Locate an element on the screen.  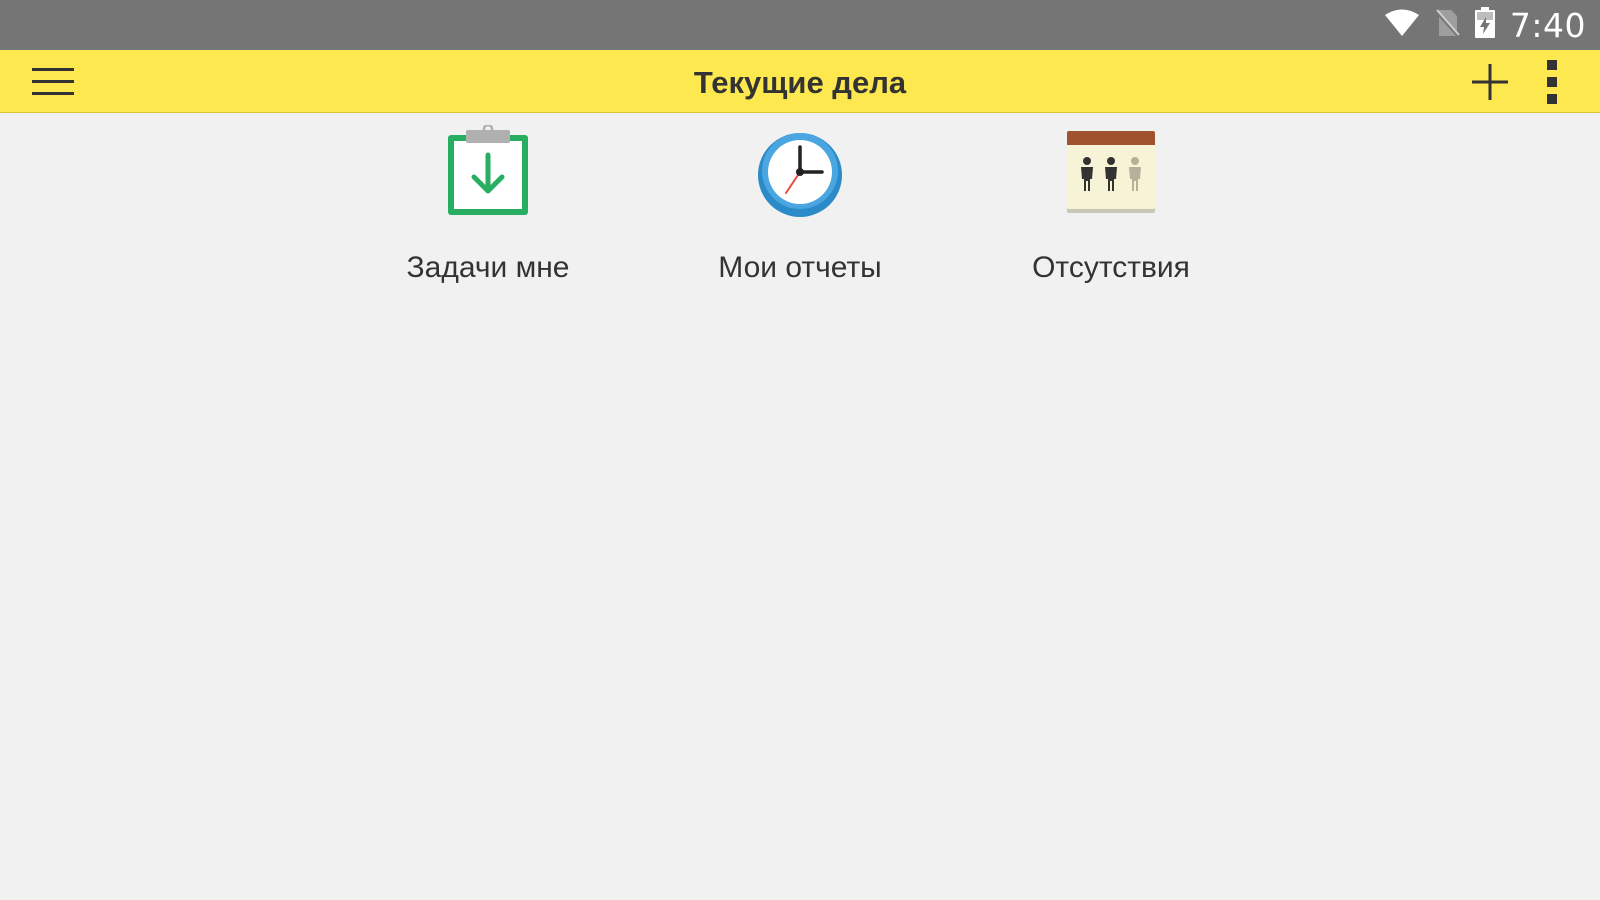
tile-my-reports: Мои отчеты is located at coordinates (800, 215).